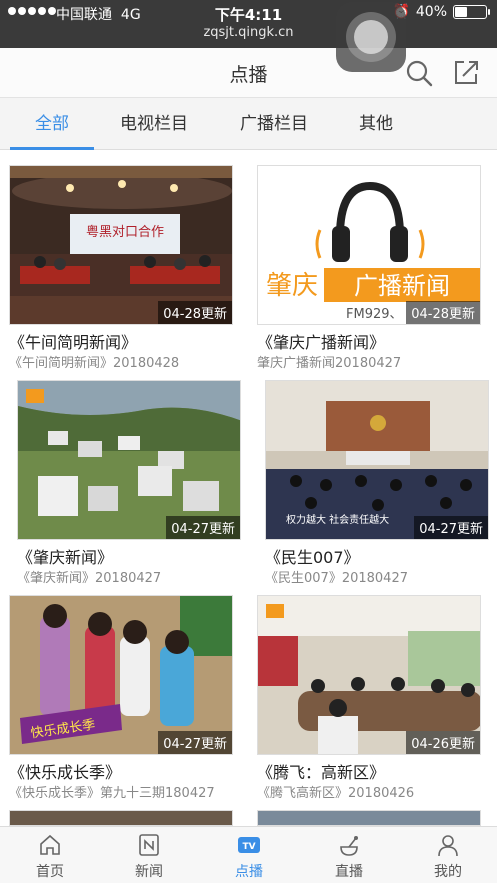  Describe the element at coordinates (376, 124) in the screenshot. I see `tab-other: 其他` at that location.